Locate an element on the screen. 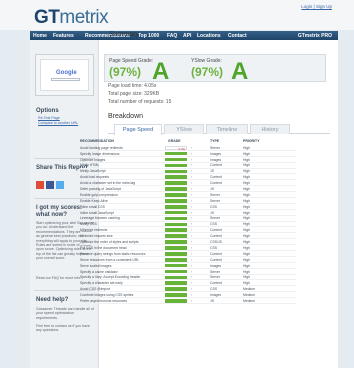 The height and width of the screenshot is (368, 354). table-row: Prefer asynchronous resources › JS Medium is located at coordinates (188, 301).